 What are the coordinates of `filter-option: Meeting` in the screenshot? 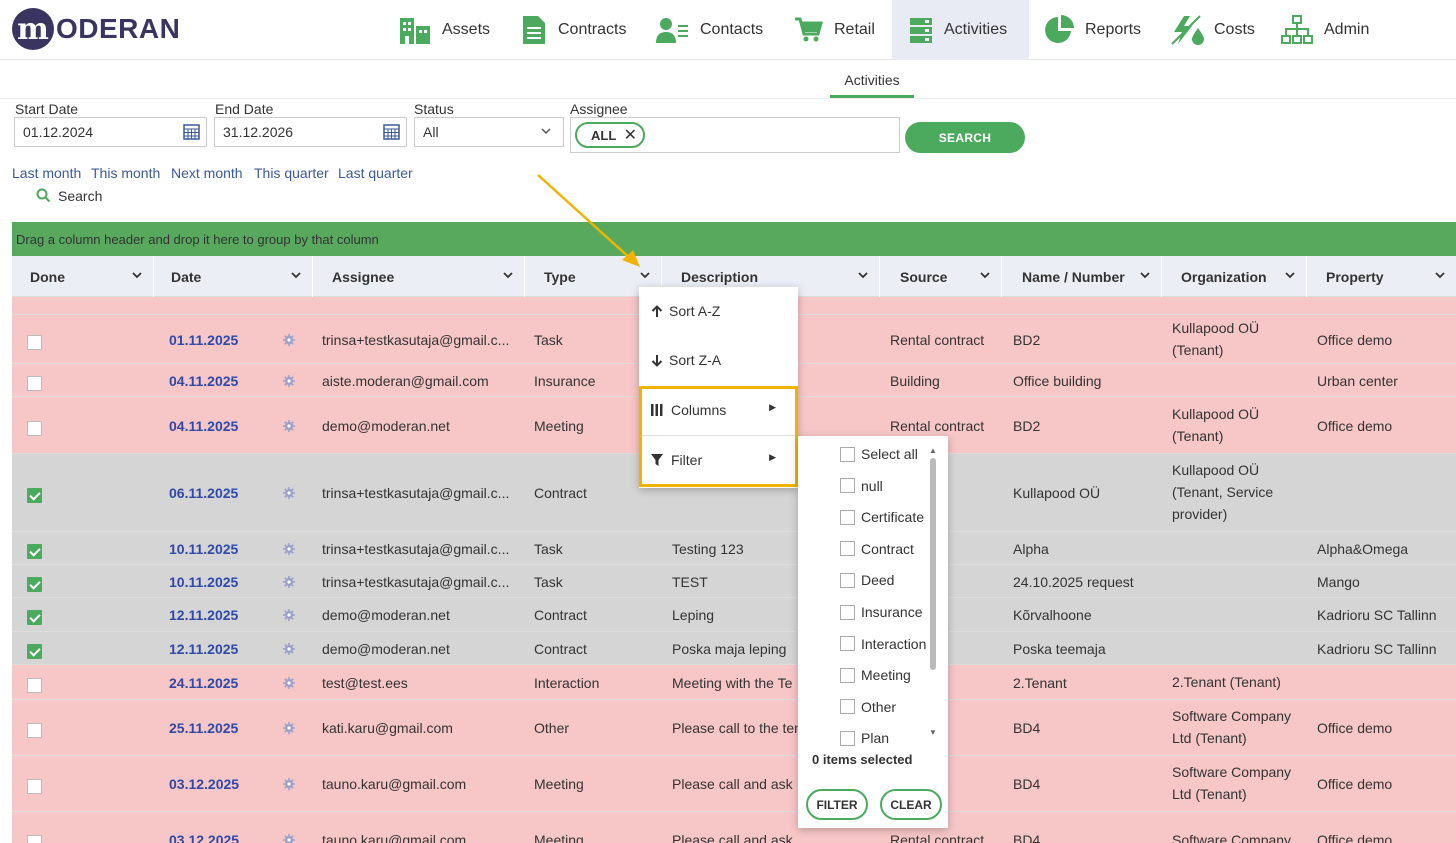 It's located at (875, 675).